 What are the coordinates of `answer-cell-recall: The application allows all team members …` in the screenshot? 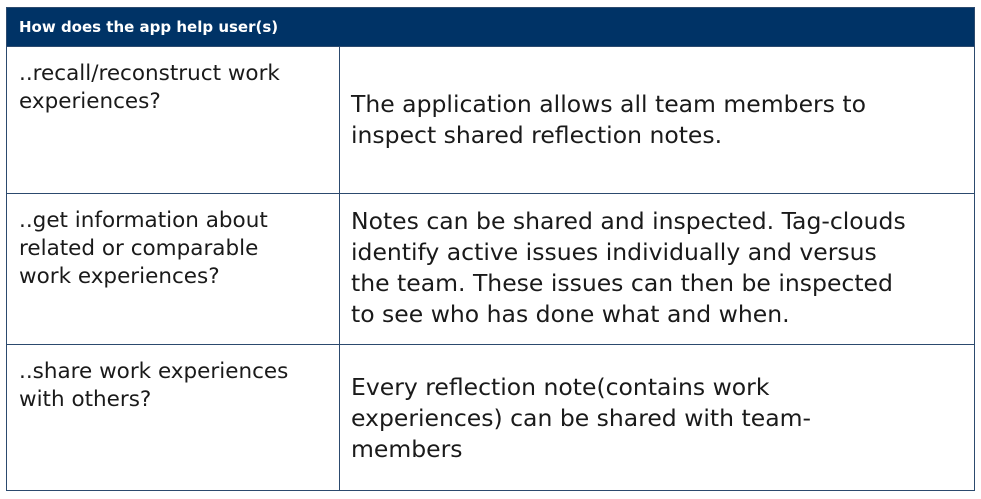 It's located at (608, 119).